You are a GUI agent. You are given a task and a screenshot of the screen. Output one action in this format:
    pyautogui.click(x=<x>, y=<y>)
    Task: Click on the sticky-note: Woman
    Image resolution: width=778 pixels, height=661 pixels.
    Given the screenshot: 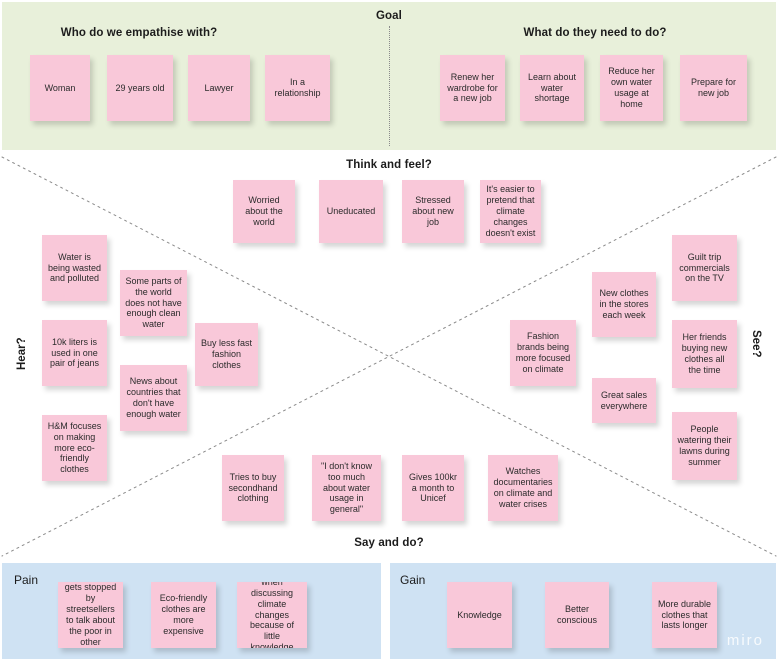 What is the action you would take?
    pyautogui.click(x=60, y=88)
    